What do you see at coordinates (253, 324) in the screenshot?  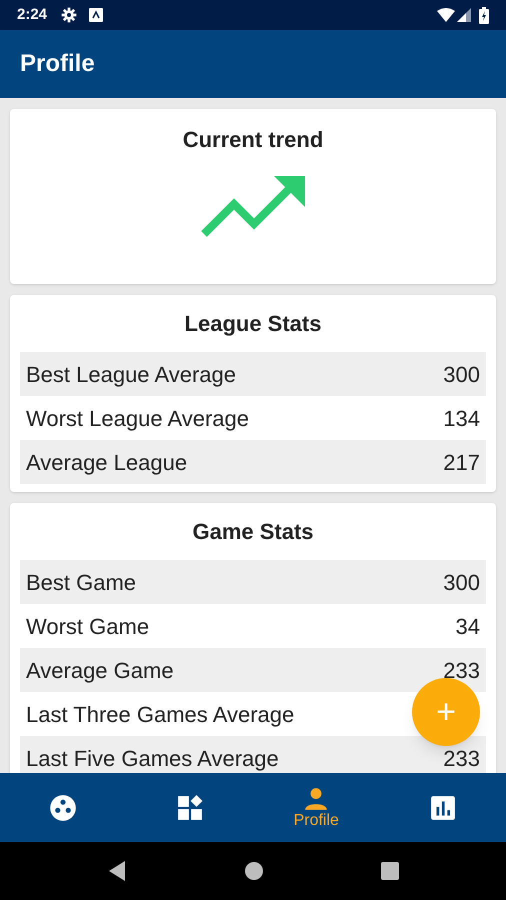 I see `card-title: League Stats` at bounding box center [253, 324].